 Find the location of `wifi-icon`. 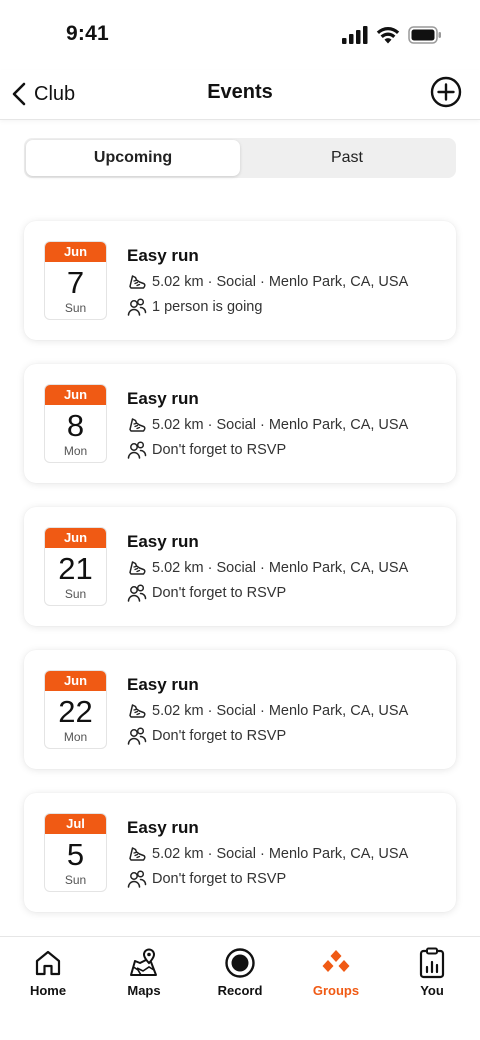

wifi-icon is located at coordinates (388, 35).